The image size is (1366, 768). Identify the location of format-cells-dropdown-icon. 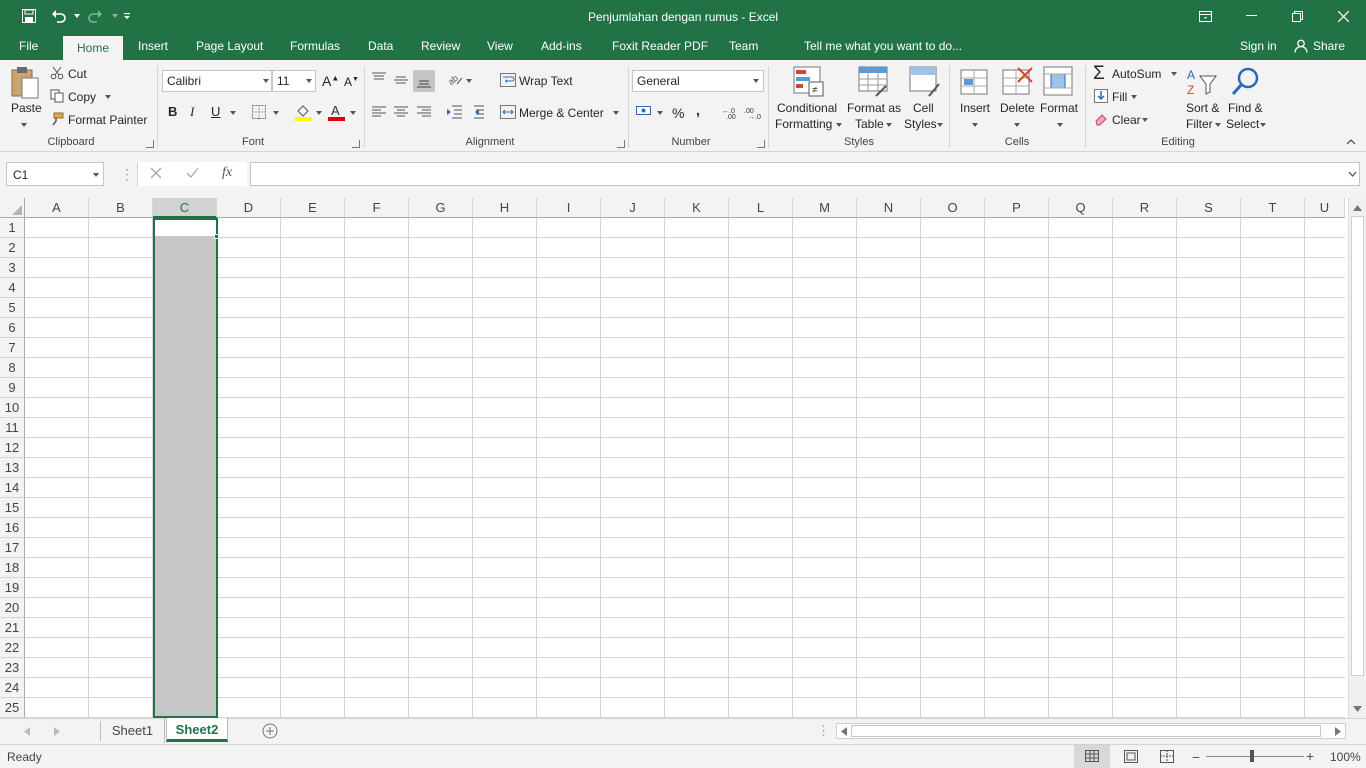
(1060, 125).